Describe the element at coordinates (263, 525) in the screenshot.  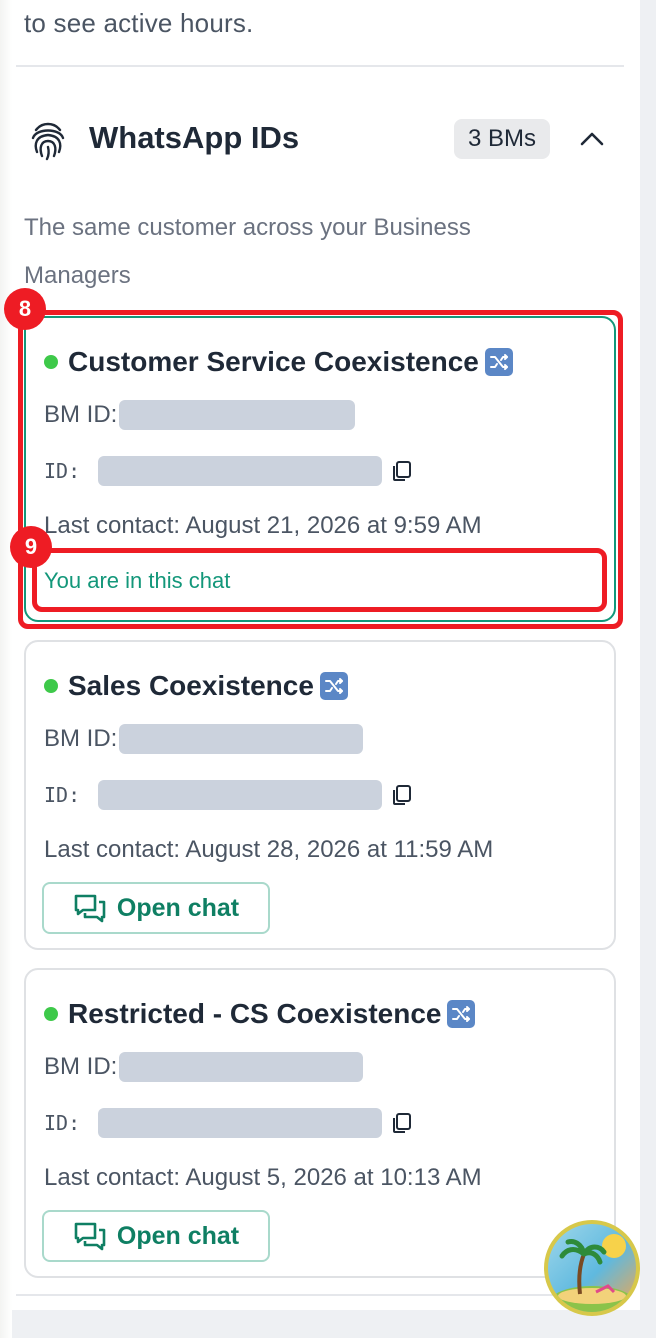
I see `last-contact: Last contact: August 21, 2026 at 9:59 AM` at that location.